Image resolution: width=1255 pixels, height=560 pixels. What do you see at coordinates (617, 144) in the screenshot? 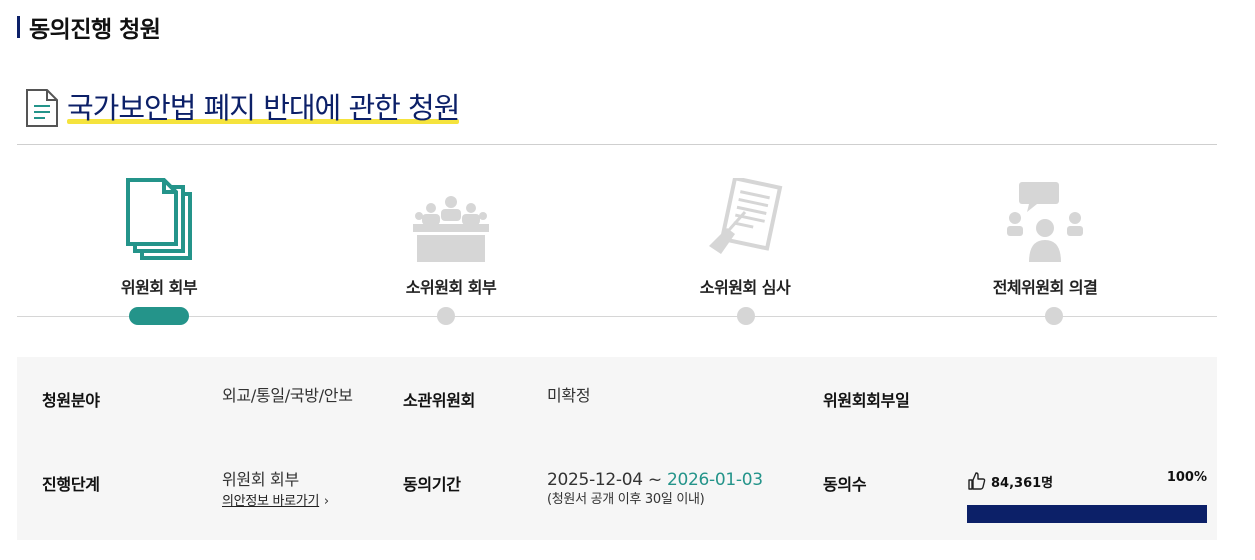
I see `divider` at bounding box center [617, 144].